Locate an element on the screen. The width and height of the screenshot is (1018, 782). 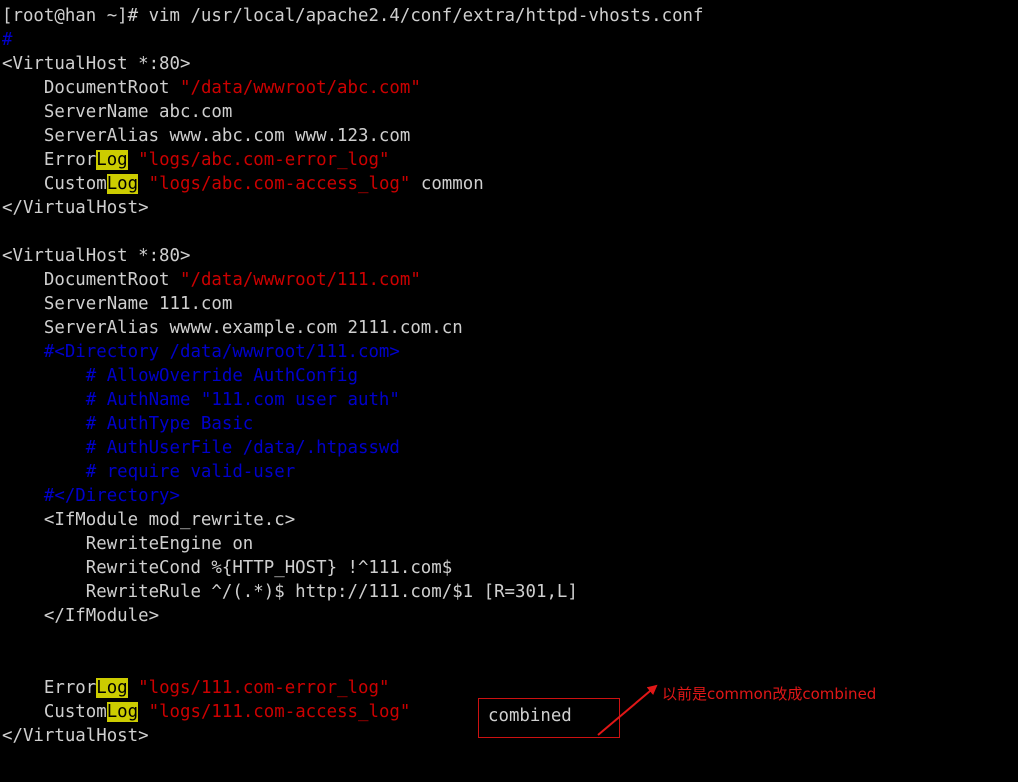
terminal-line: RewriteEngine on is located at coordinates (509, 544).